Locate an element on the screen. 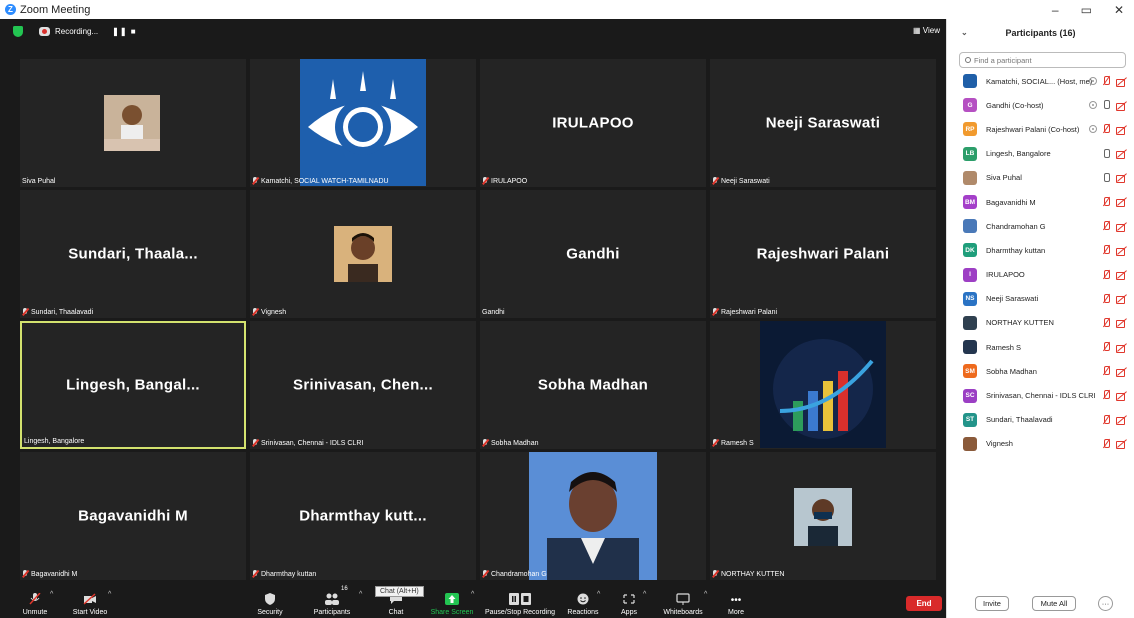 The image size is (1134, 618). participant-row: Vignesh is located at coordinates (1040, 444).